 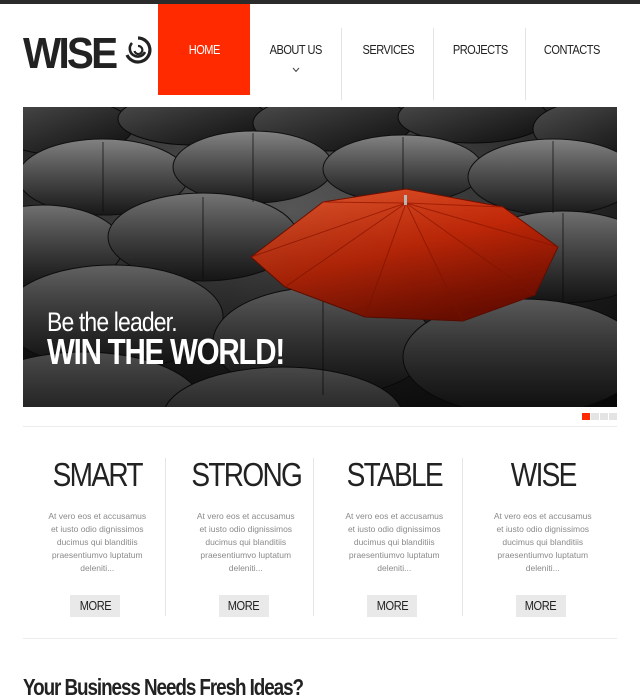 I want to click on nav-item-label: SERVICES, so click(x=388, y=49).